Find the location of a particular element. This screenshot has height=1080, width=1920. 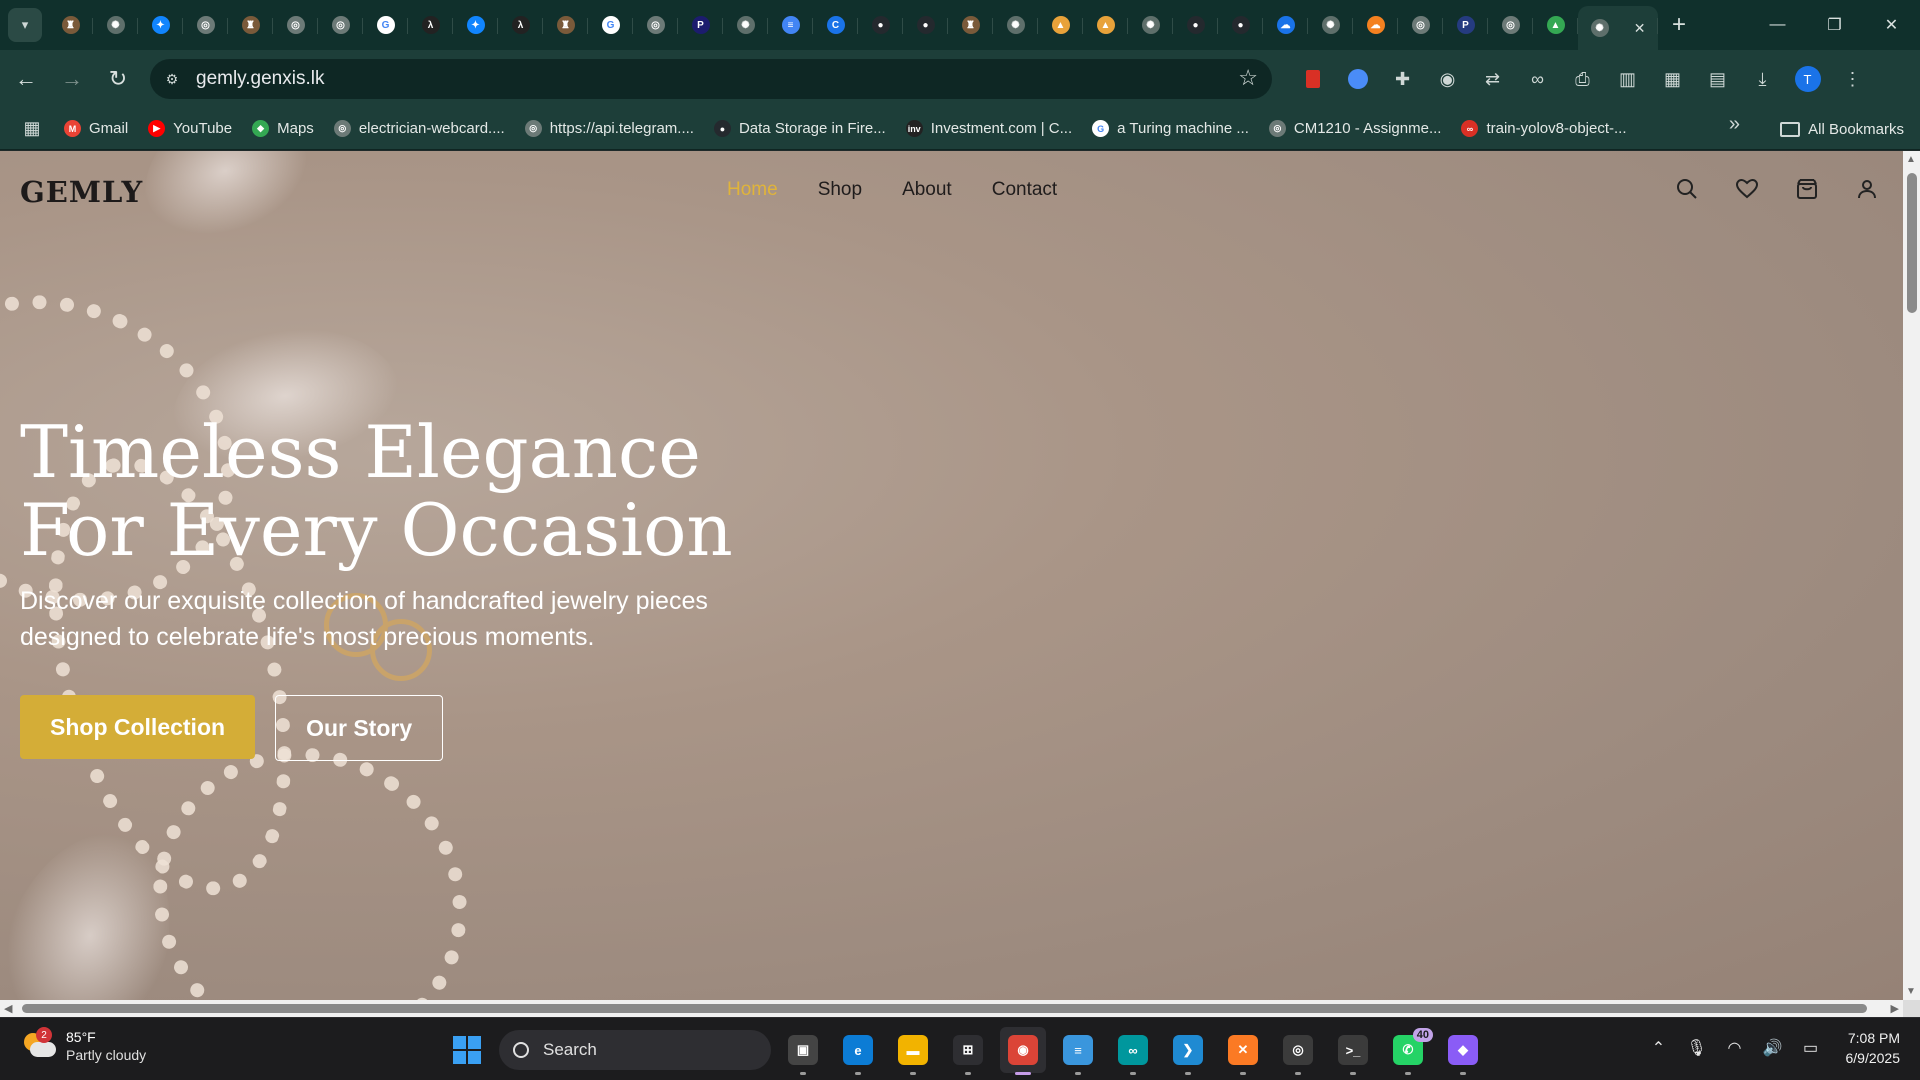

microphone-icon: 🎙 is located at coordinates (1697, 1048).